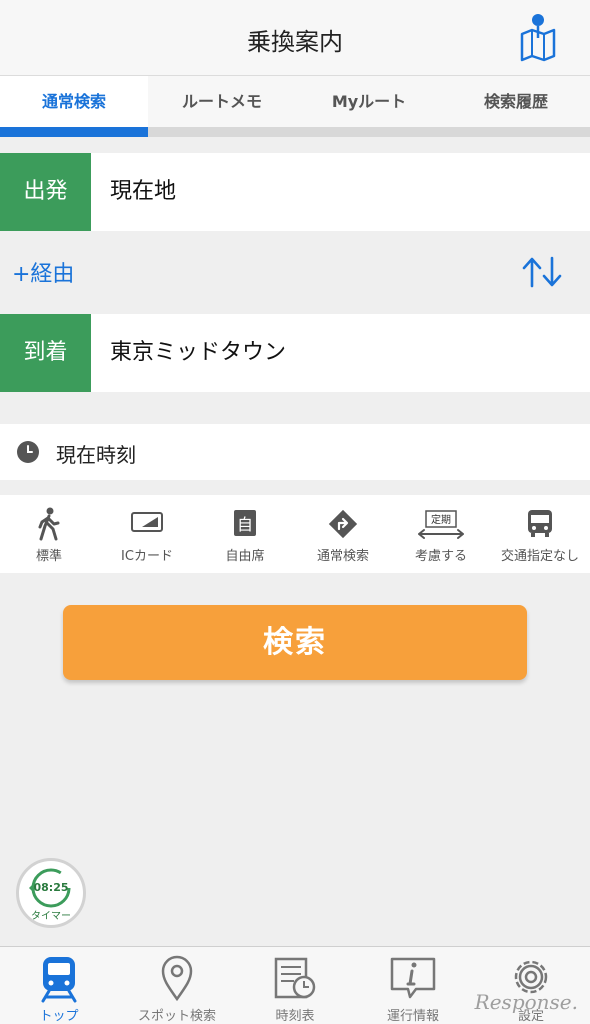  I want to click on commuter-pass-icon: 定期, so click(441, 524).